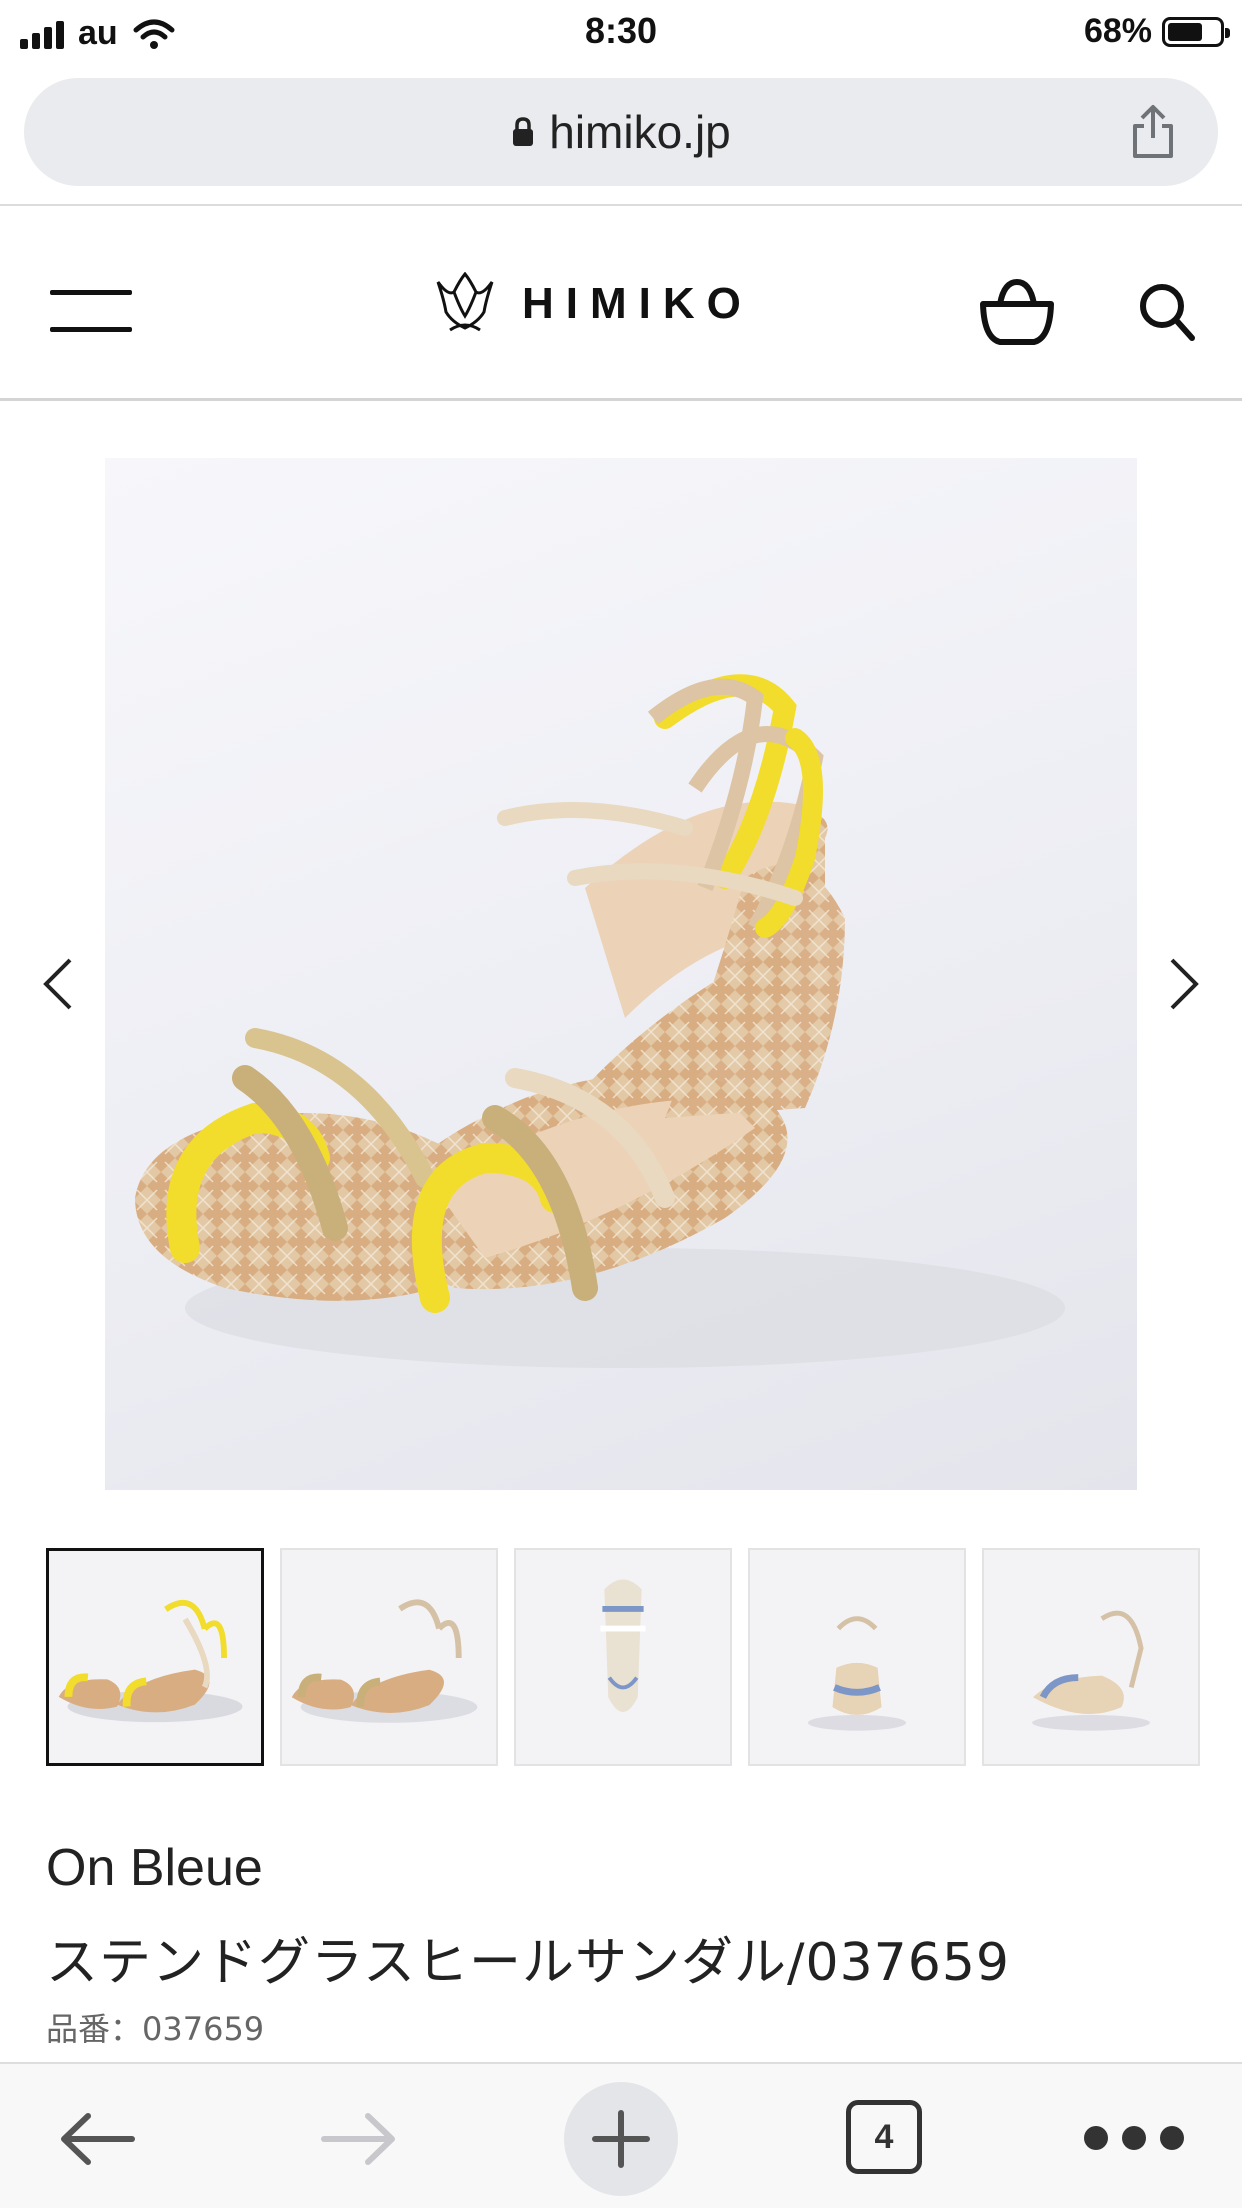  What do you see at coordinates (97, 2139) in the screenshot?
I see `back-arrow-icon` at bounding box center [97, 2139].